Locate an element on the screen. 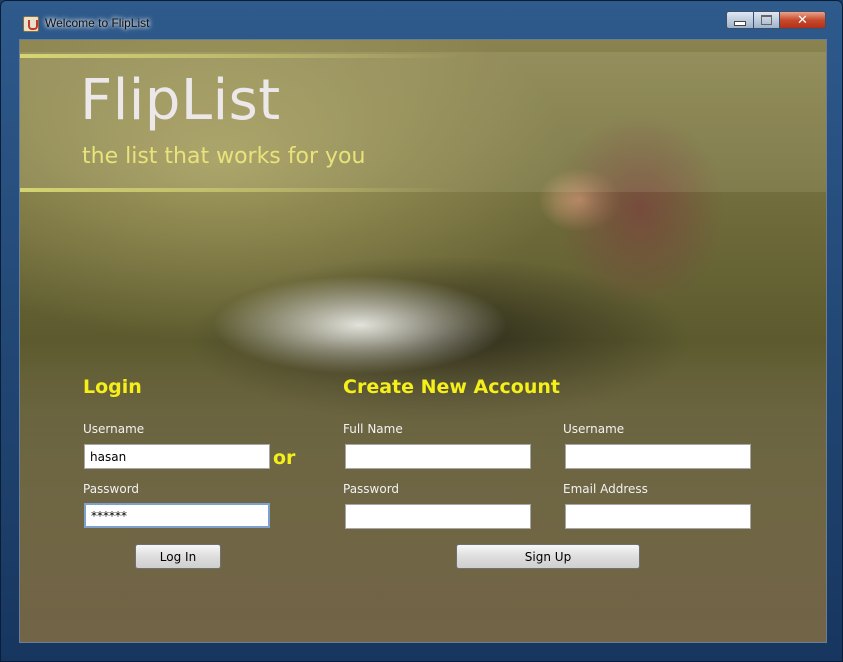 This screenshot has width=843, height=662. login-username-label: Username is located at coordinates (114, 429).